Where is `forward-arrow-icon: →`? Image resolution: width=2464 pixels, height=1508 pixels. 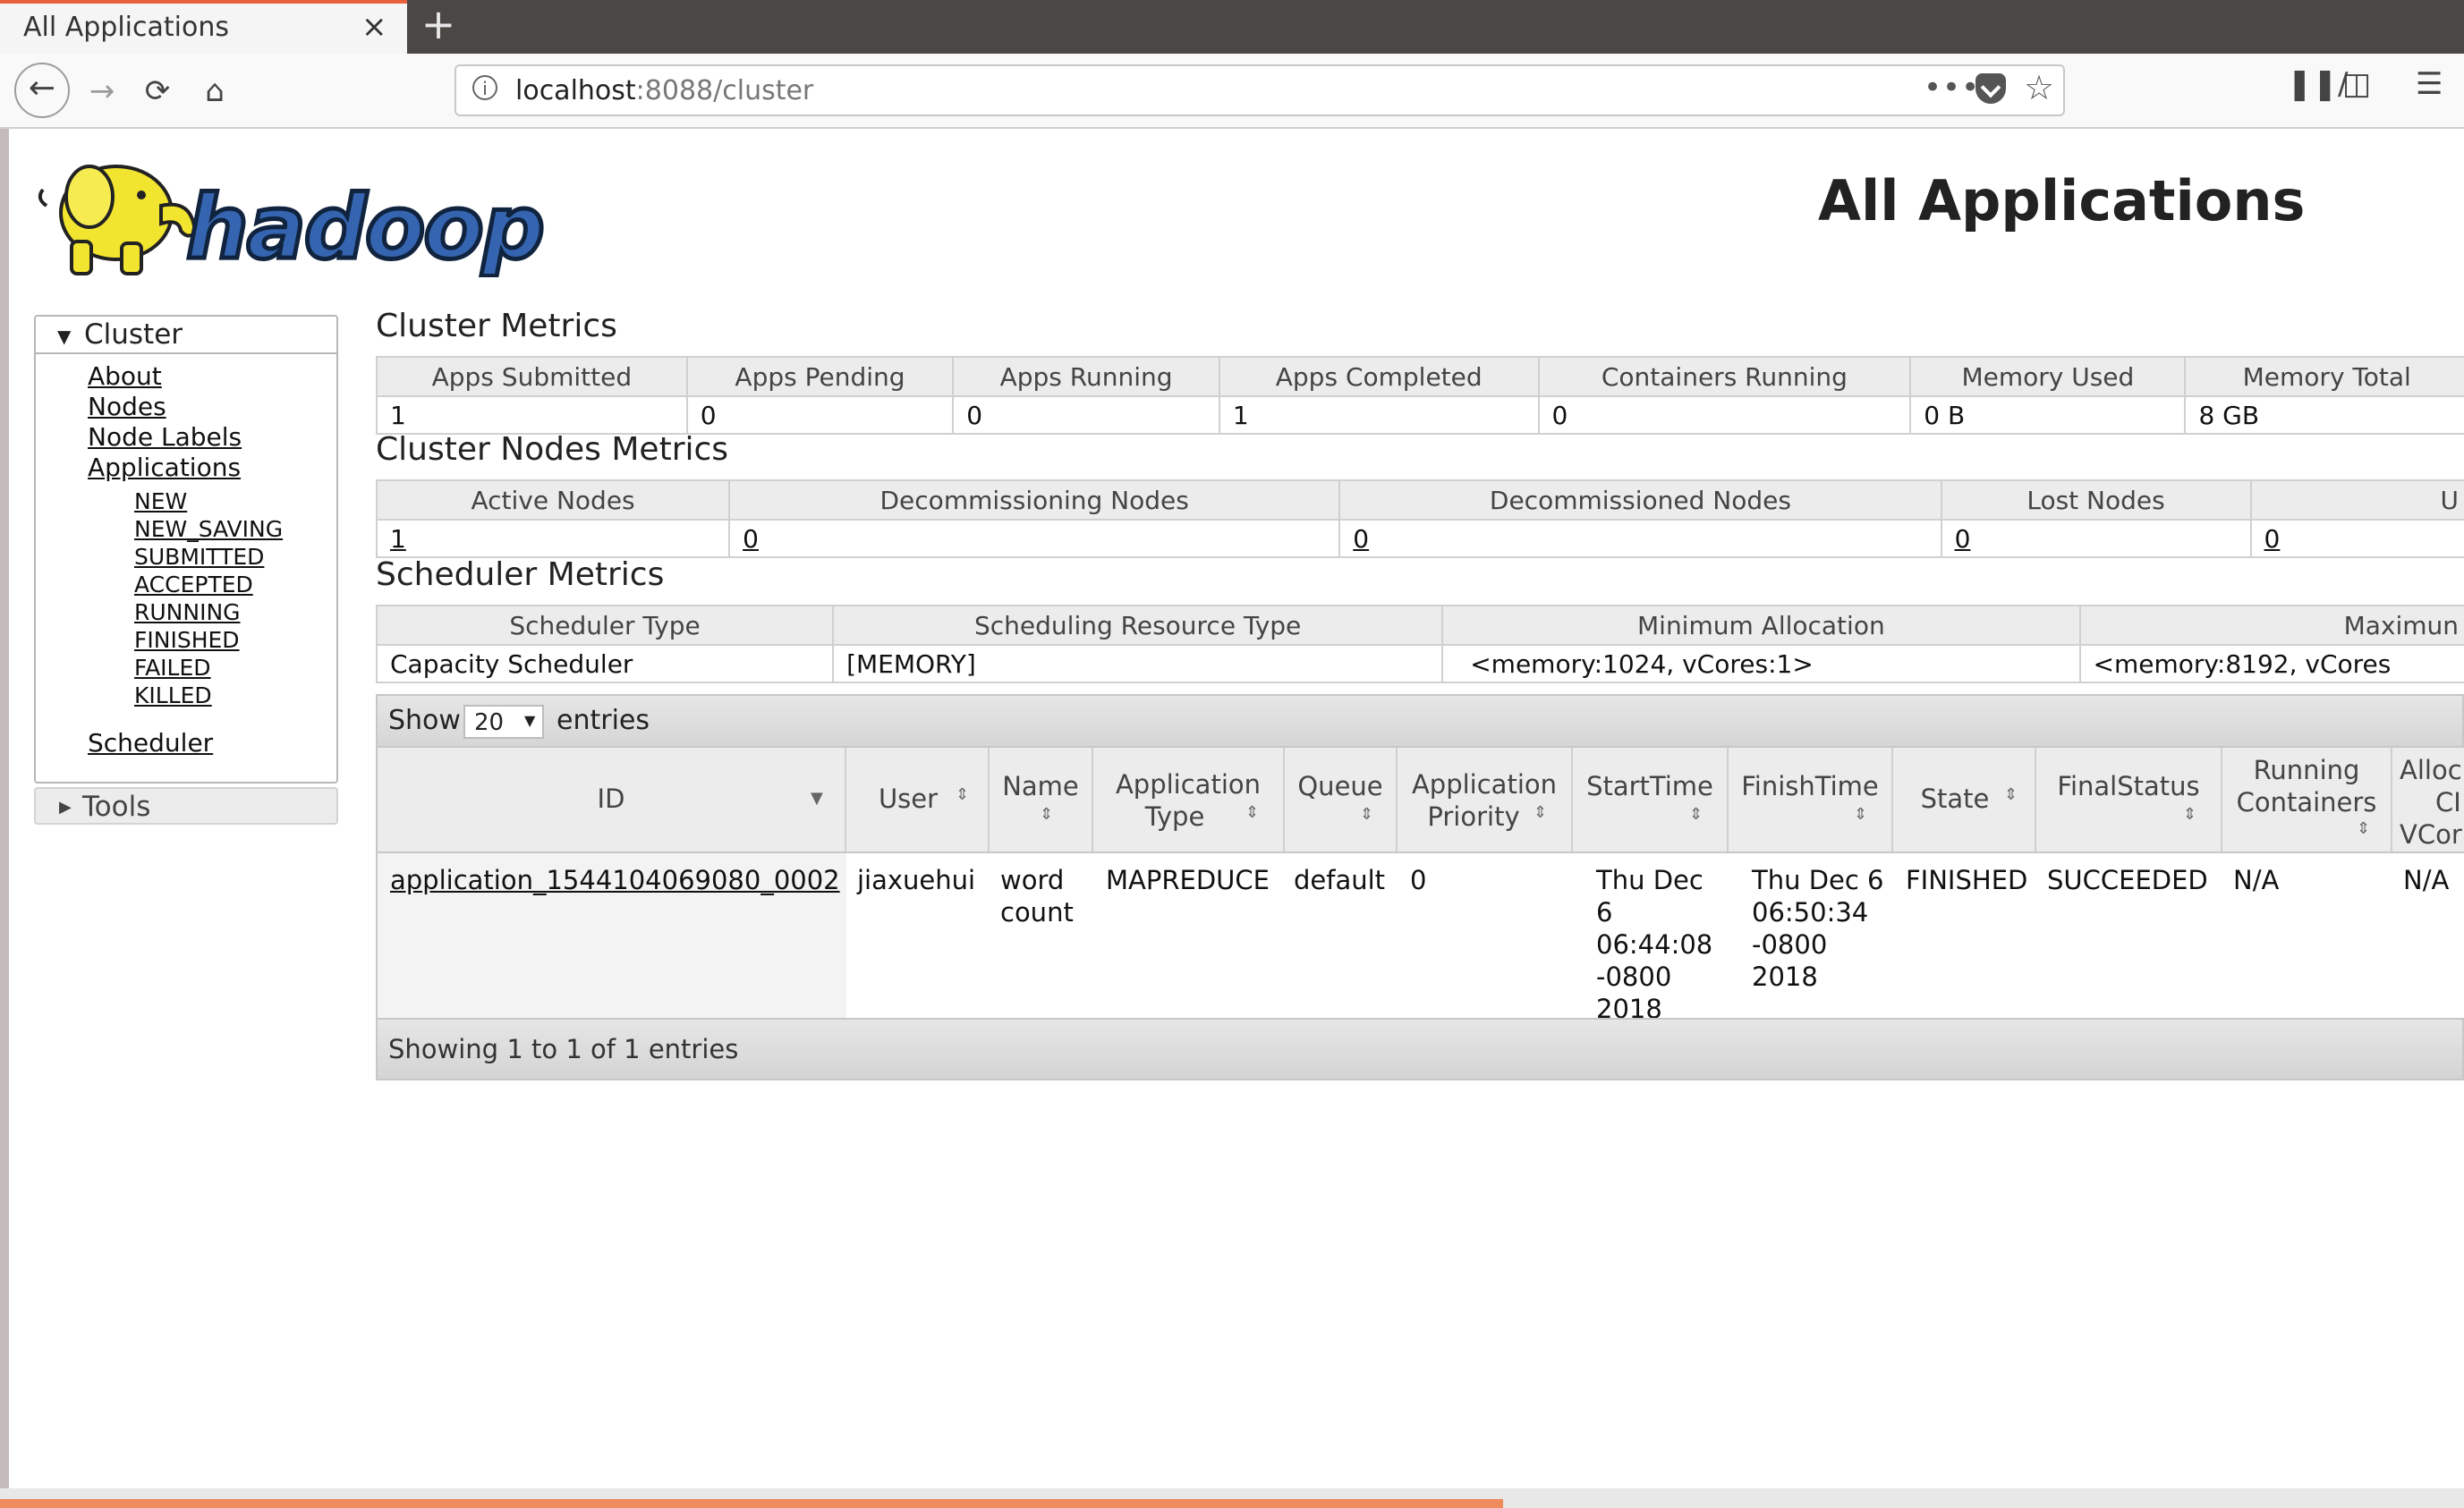 forward-arrow-icon: → is located at coordinates (102, 91).